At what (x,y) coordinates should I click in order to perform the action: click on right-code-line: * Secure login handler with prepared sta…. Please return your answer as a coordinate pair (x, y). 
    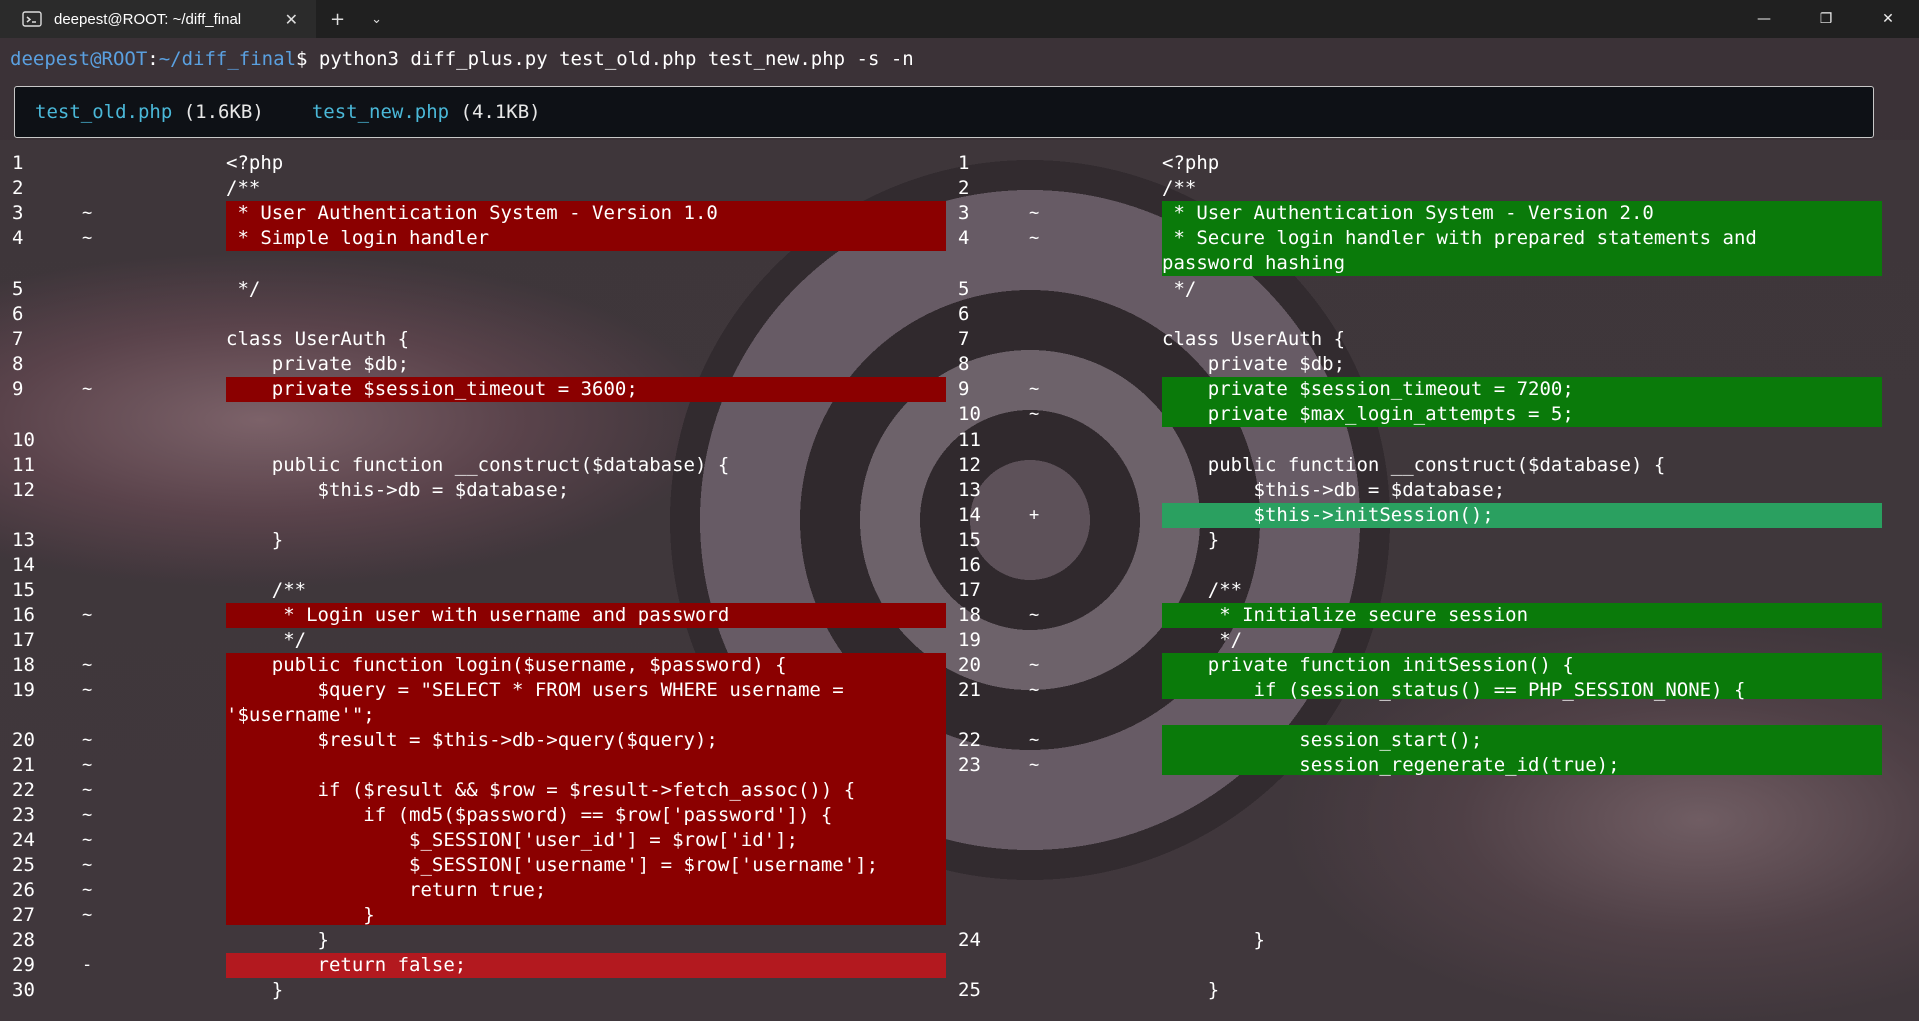
    Looking at the image, I should click on (1459, 238).